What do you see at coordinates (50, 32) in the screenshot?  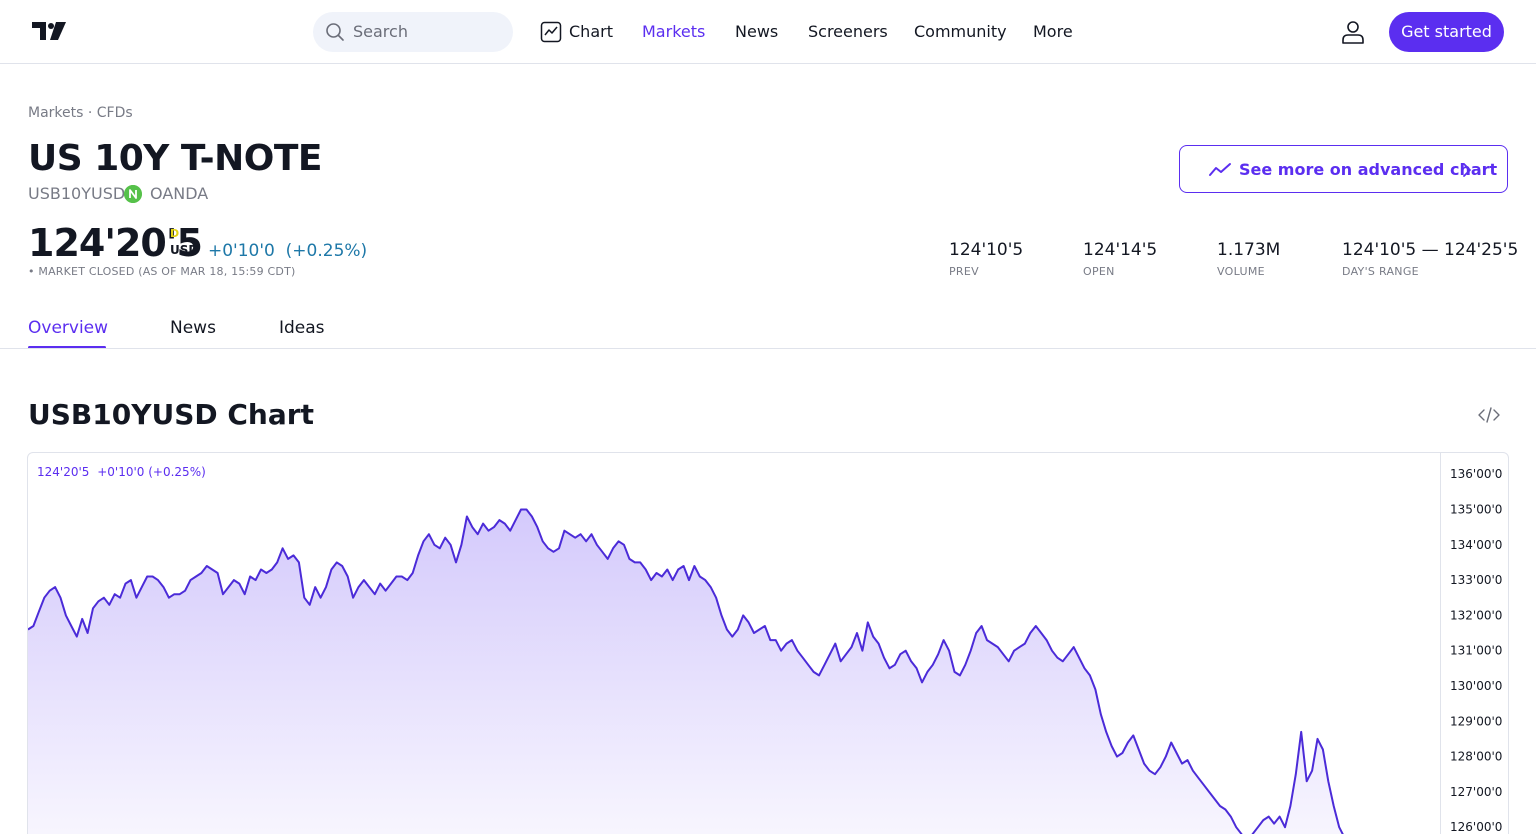 I see `tradingview-logo-icon` at bounding box center [50, 32].